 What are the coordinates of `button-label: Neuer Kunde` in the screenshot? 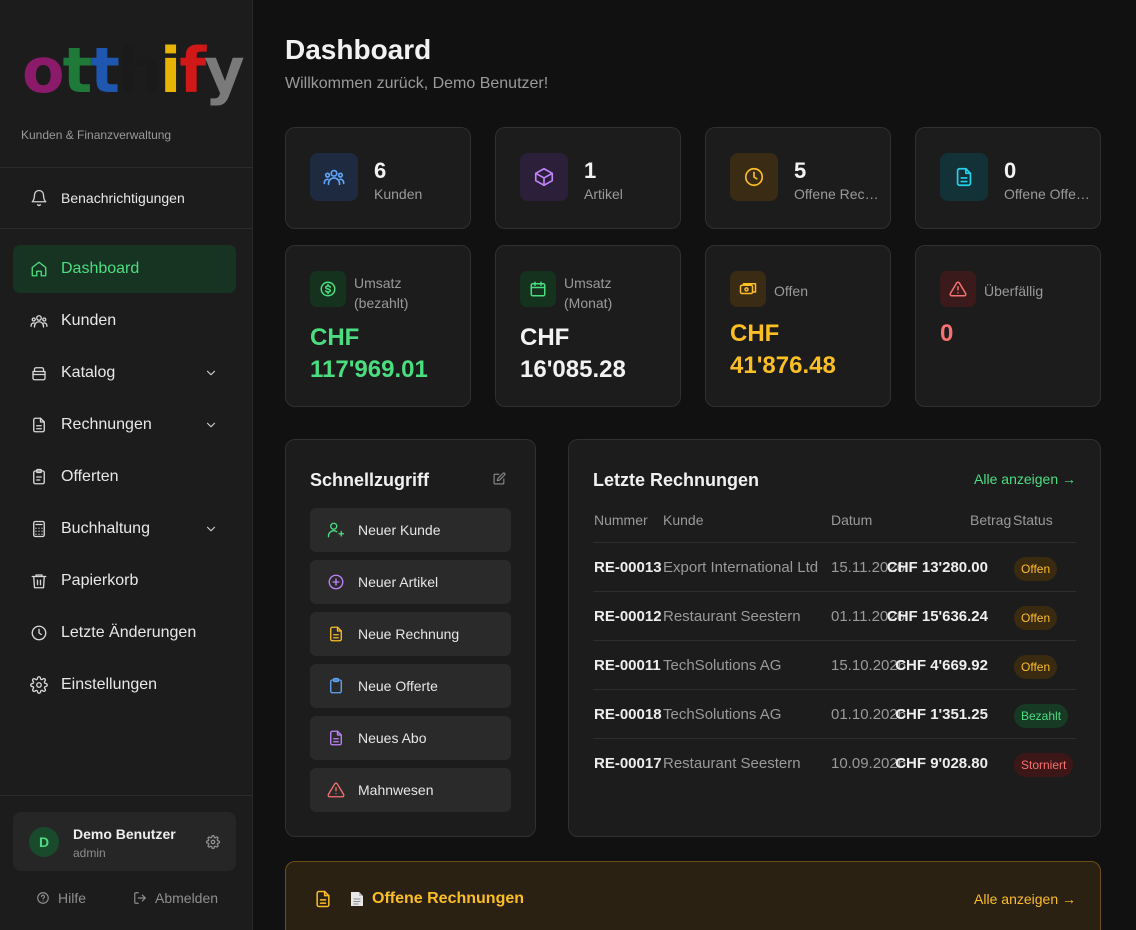 It's located at (399, 530).